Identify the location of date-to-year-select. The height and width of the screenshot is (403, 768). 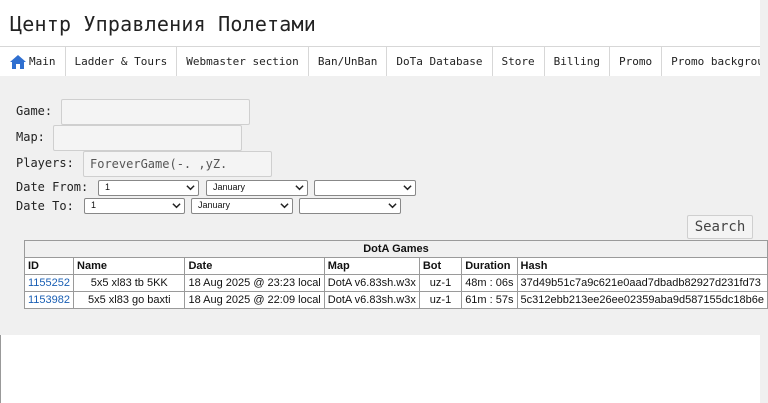
(350, 206).